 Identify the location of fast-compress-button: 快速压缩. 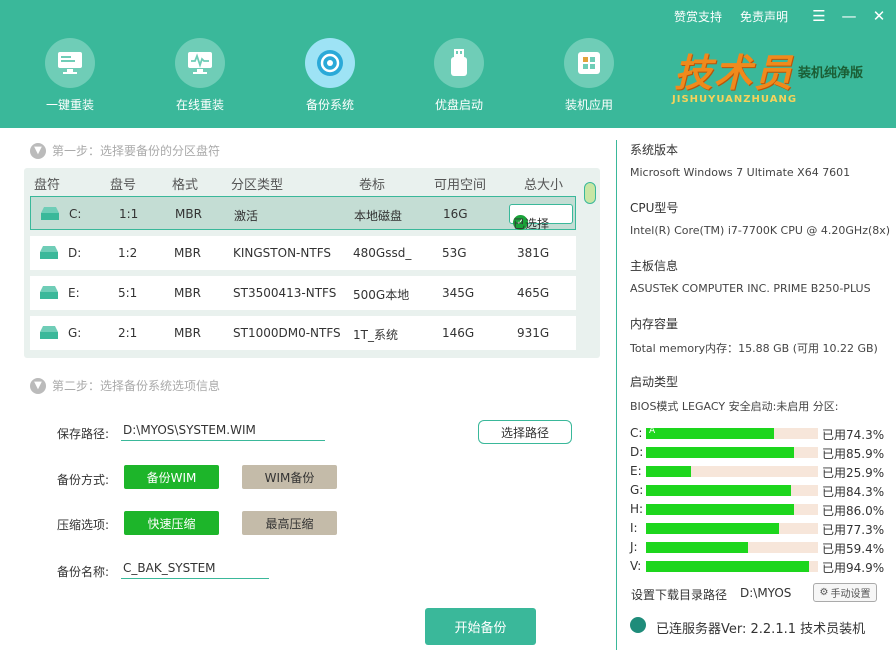
(171, 523).